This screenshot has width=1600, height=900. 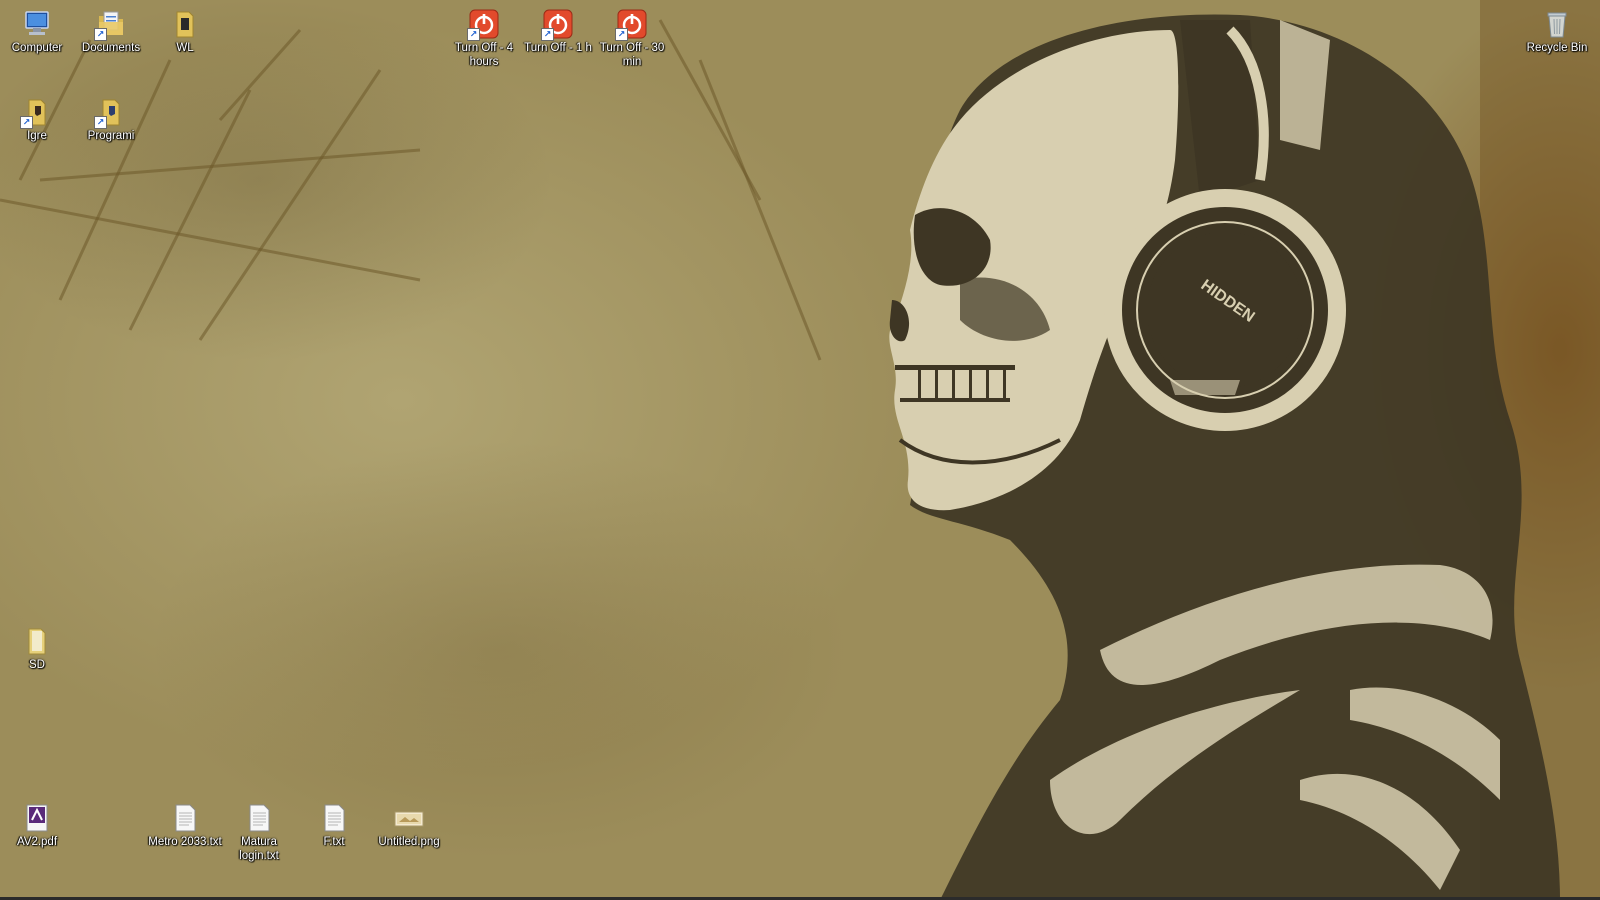 I want to click on computer-icon, so click(x=37, y=24).